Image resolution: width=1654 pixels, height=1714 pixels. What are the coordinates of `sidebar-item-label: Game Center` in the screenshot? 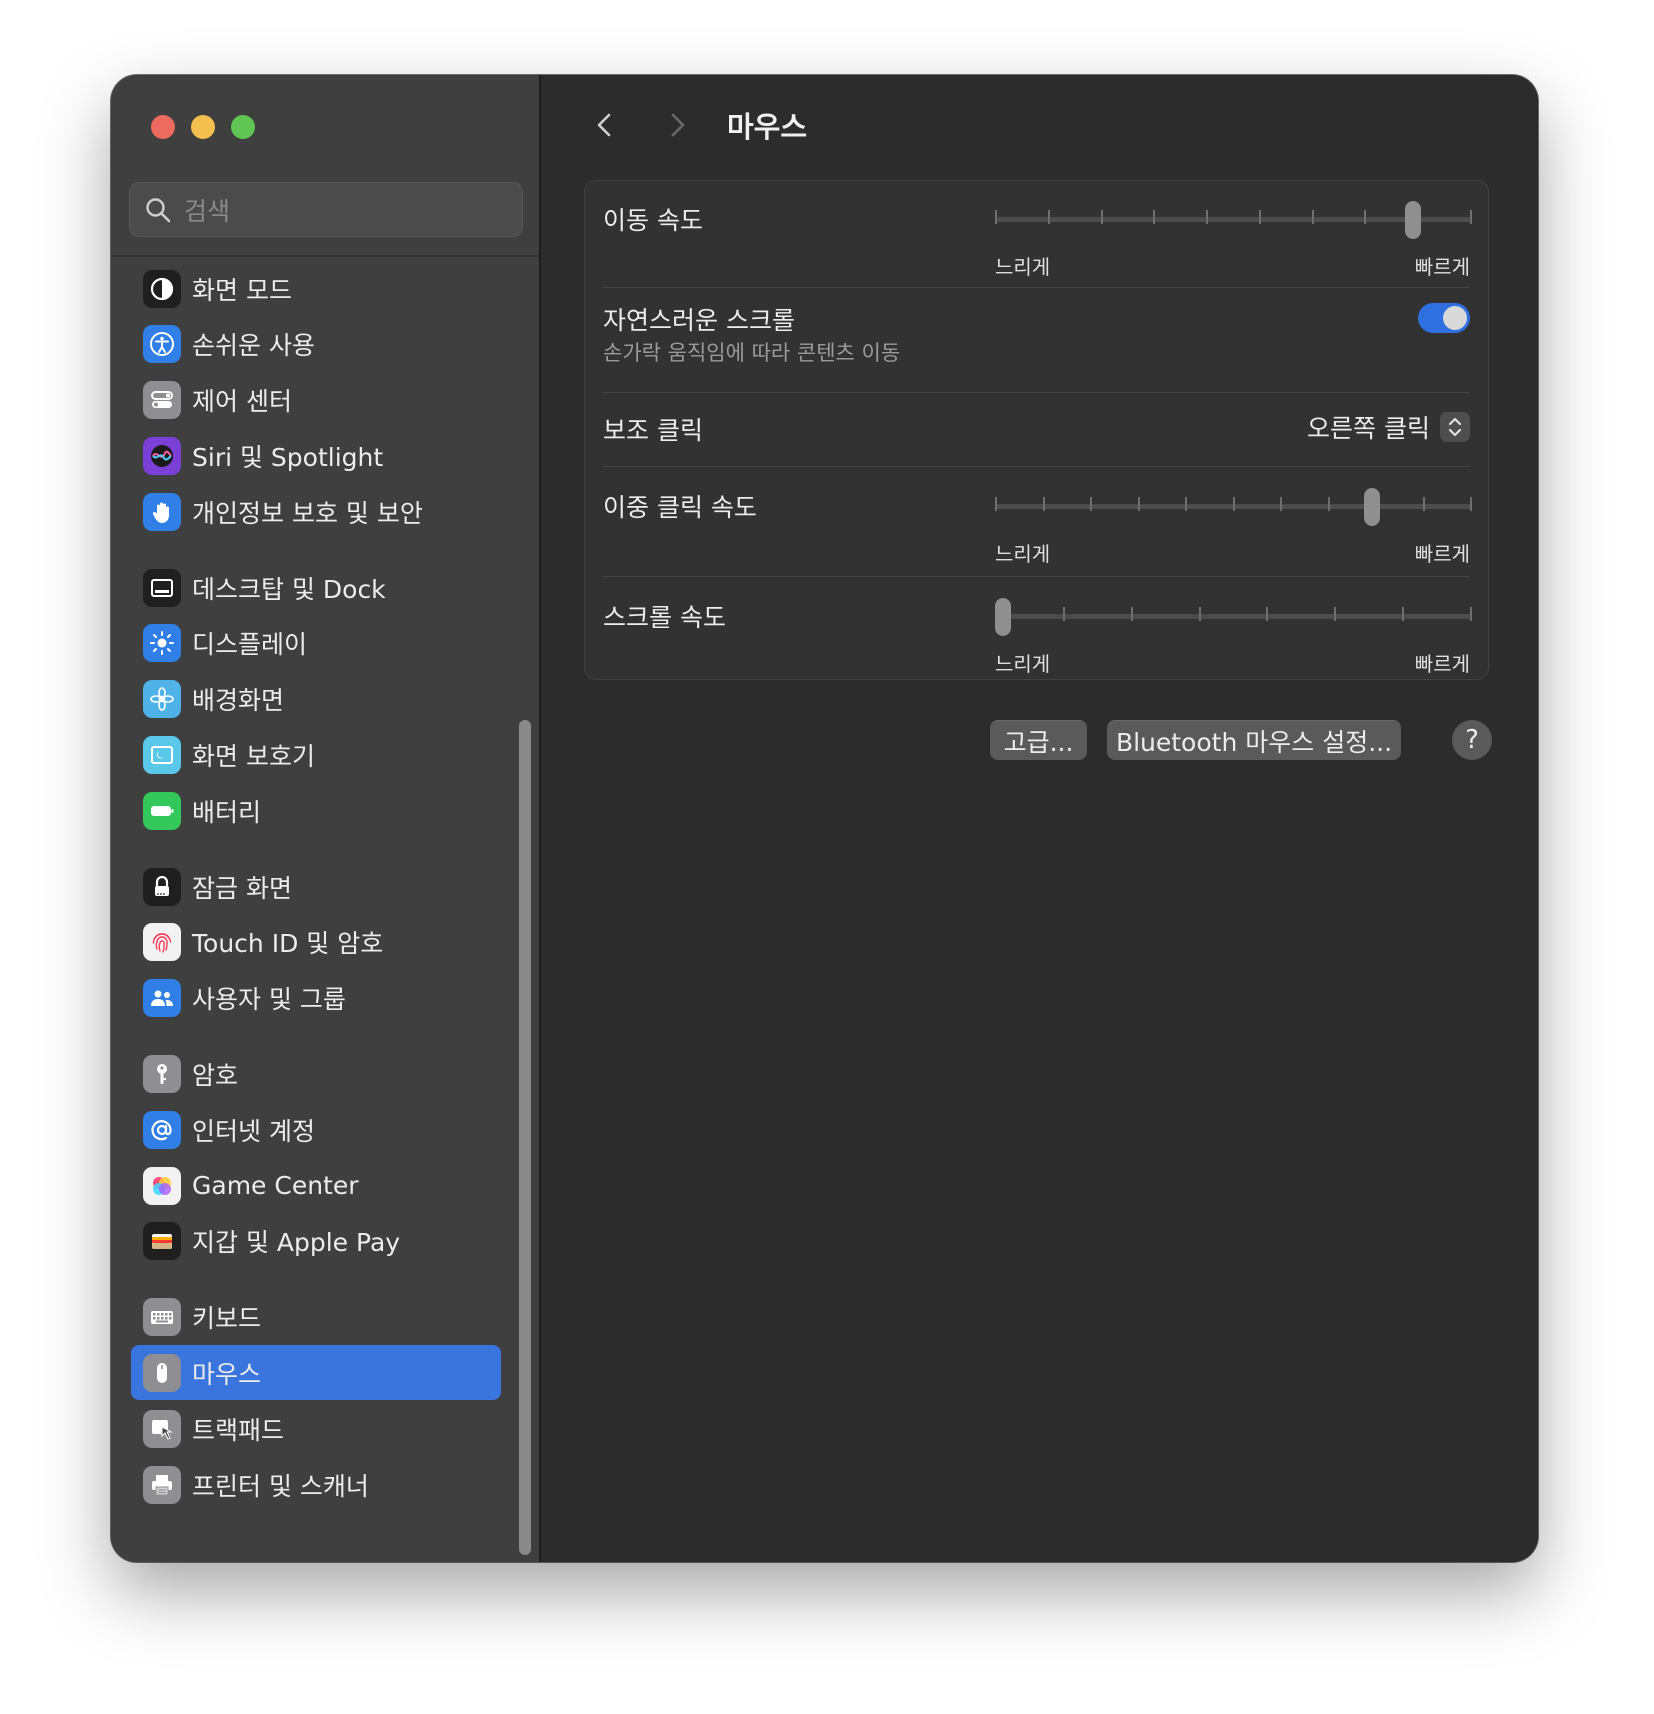 It's located at (275, 1185).